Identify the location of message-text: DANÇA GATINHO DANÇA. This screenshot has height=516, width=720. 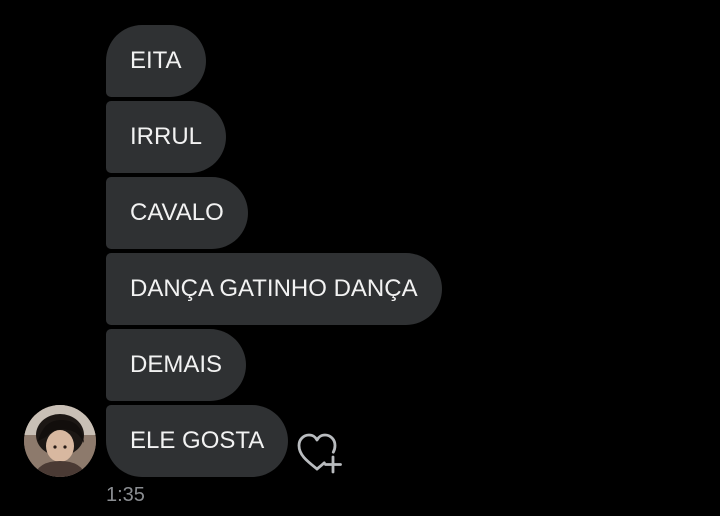
(274, 288).